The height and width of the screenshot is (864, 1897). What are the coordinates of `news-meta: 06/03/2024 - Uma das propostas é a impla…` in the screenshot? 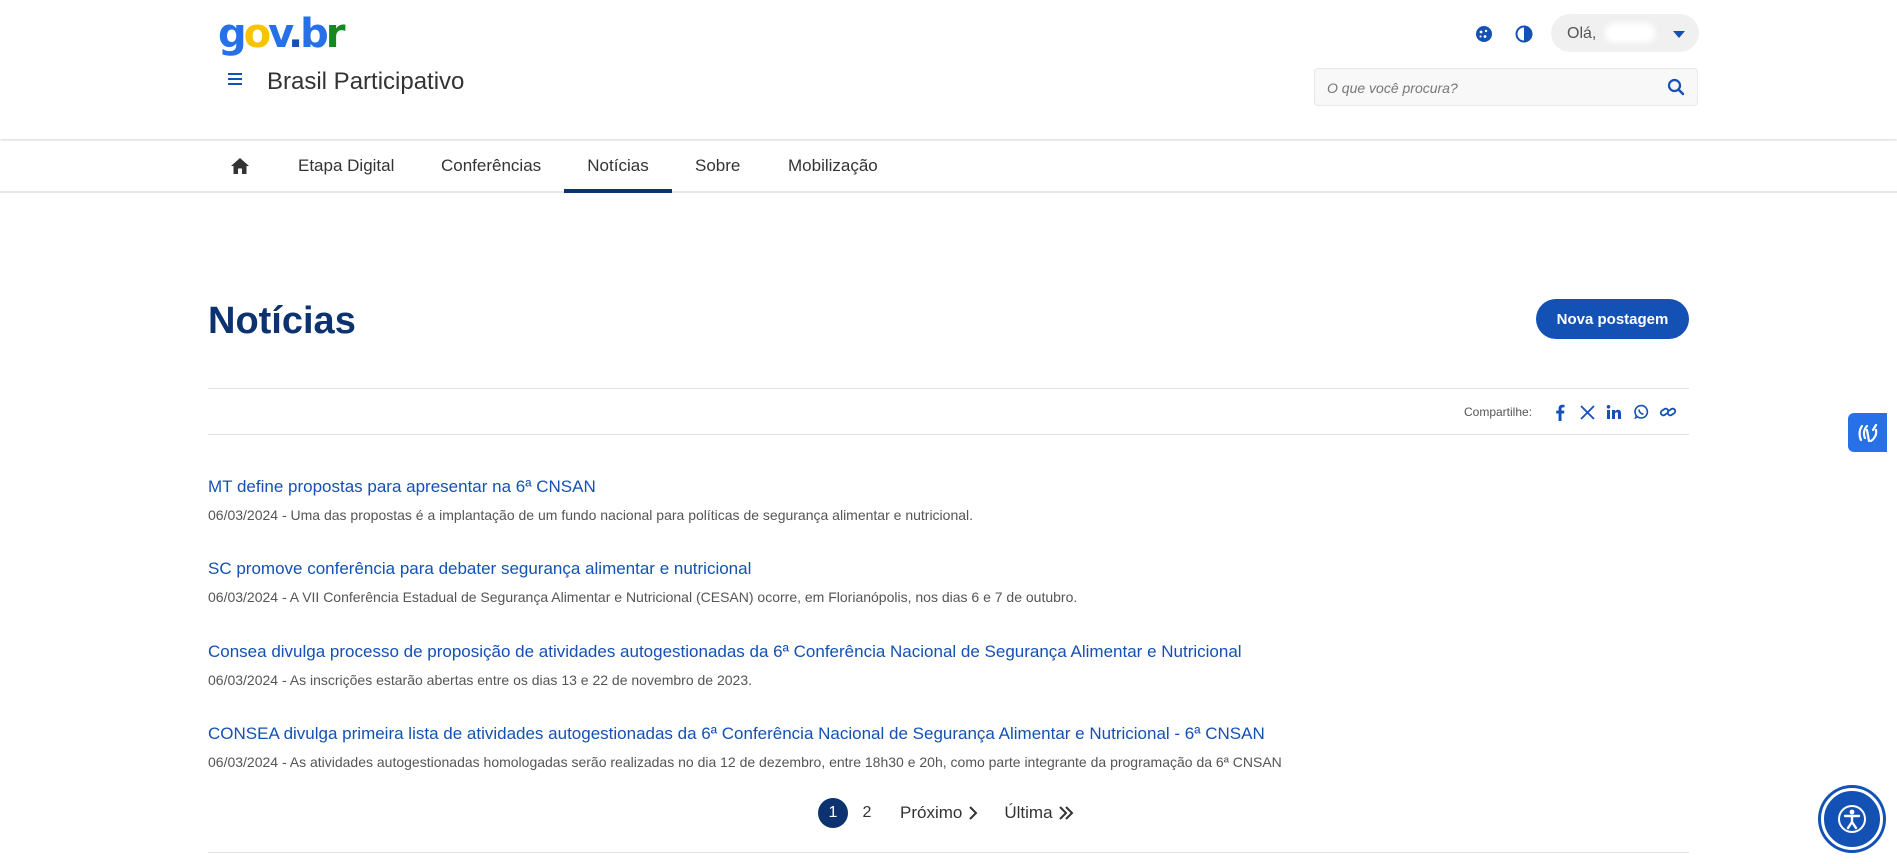 It's located at (591, 515).